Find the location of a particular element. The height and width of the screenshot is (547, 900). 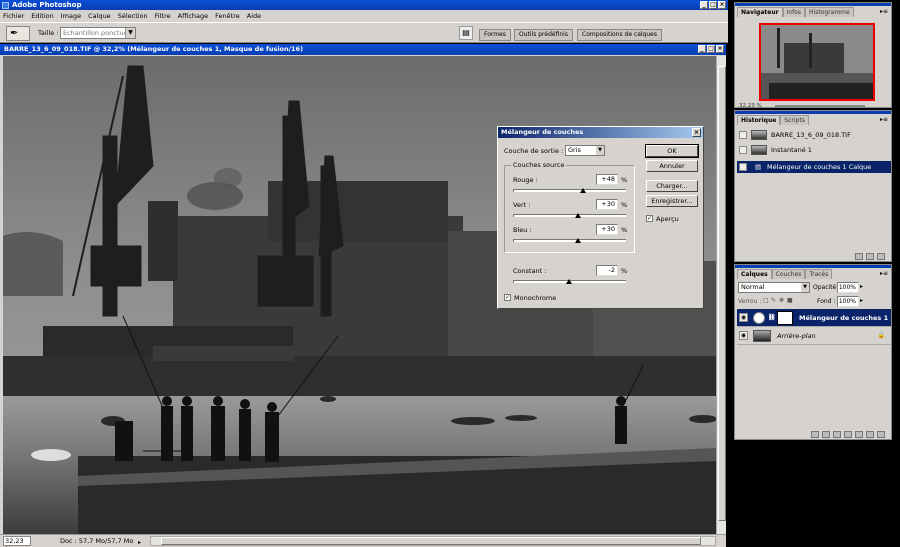

well-tab-formes: Formes is located at coordinates (495, 35).